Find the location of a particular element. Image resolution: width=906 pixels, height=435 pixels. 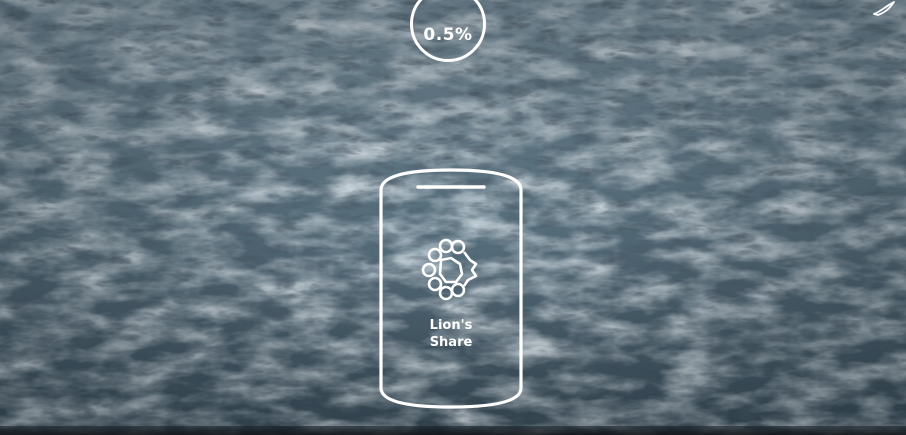

lions-share-jar: Lion's Share is located at coordinates (451, 288).